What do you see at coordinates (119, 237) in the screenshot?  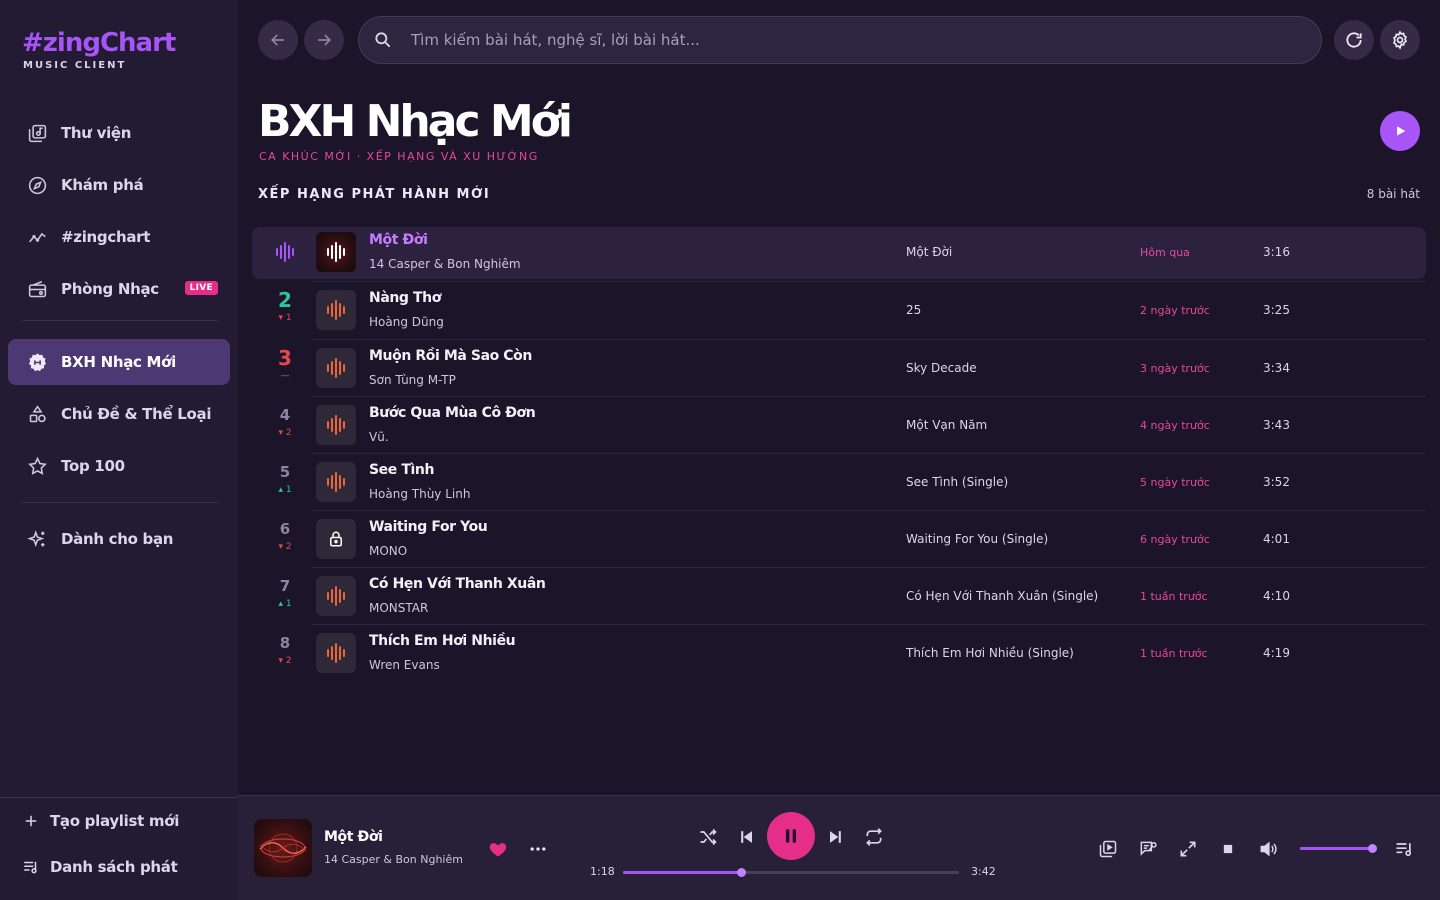 I see `sidebar-item-zingchart: #zingchart` at bounding box center [119, 237].